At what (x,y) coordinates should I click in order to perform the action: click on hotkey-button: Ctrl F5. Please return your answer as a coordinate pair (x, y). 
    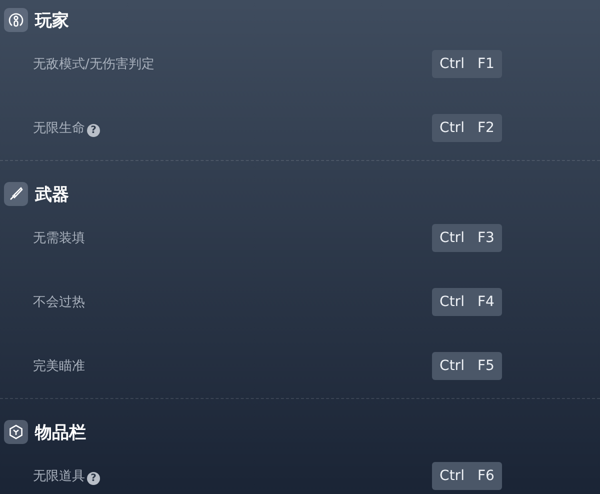
    Looking at the image, I should click on (467, 366).